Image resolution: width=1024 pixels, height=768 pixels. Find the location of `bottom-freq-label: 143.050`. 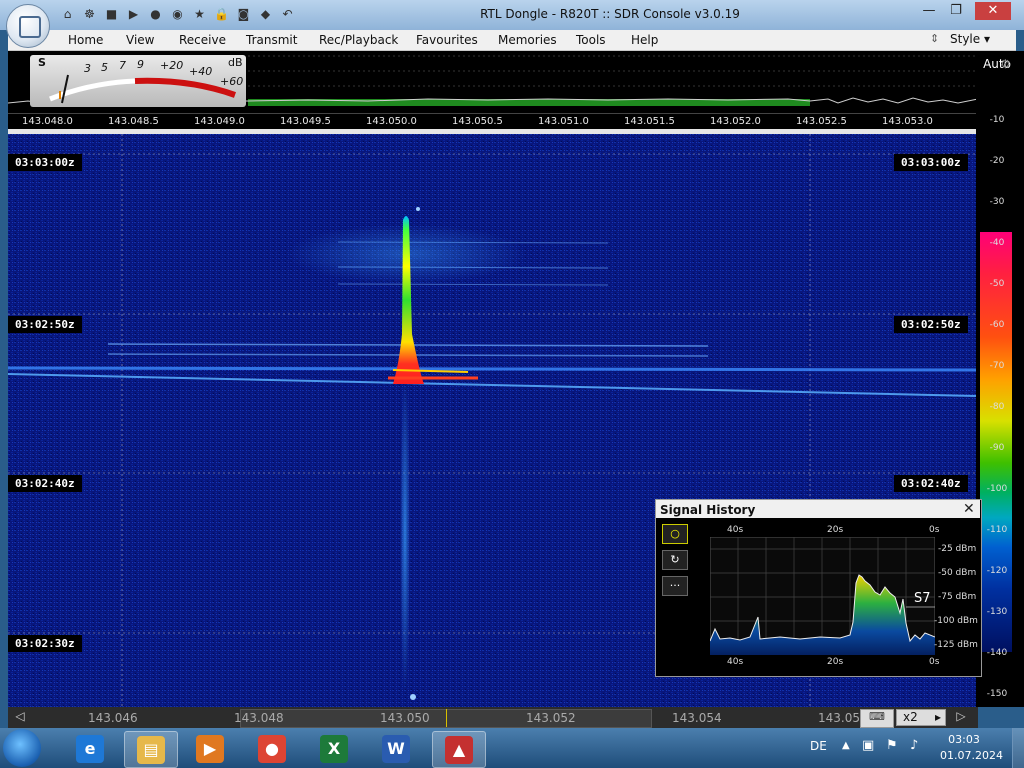

bottom-freq-label: 143.050 is located at coordinates (405, 718).